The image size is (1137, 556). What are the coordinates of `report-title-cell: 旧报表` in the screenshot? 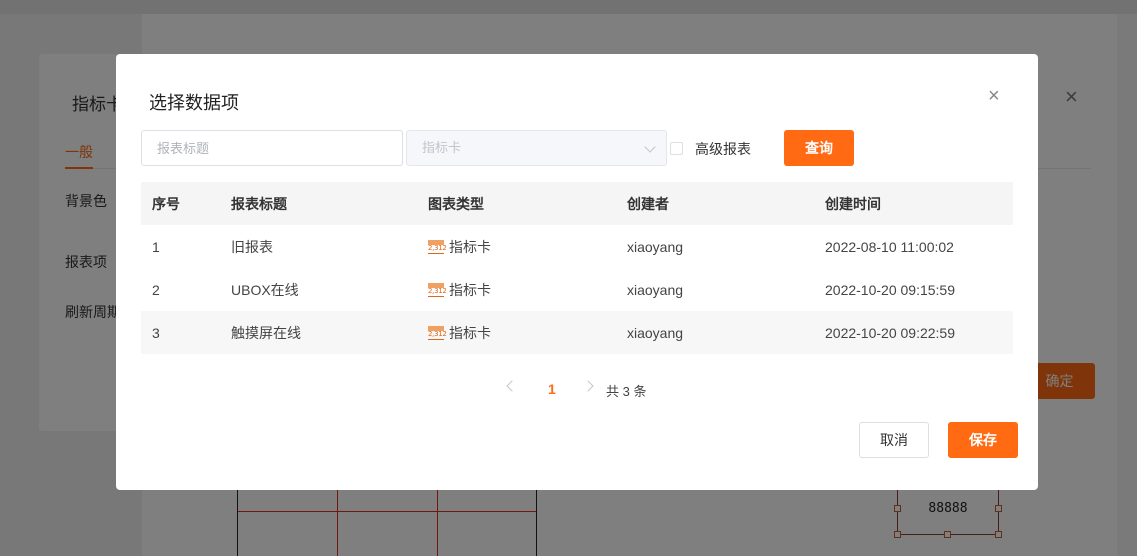 It's located at (252, 246).